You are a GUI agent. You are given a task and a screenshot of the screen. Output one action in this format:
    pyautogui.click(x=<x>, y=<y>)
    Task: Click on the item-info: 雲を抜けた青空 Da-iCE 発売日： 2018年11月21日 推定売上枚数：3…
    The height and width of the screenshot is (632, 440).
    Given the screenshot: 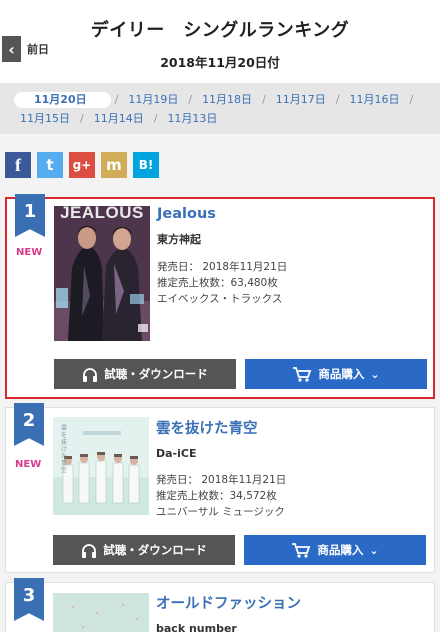 What is the action you would take?
    pyautogui.click(x=221, y=468)
    